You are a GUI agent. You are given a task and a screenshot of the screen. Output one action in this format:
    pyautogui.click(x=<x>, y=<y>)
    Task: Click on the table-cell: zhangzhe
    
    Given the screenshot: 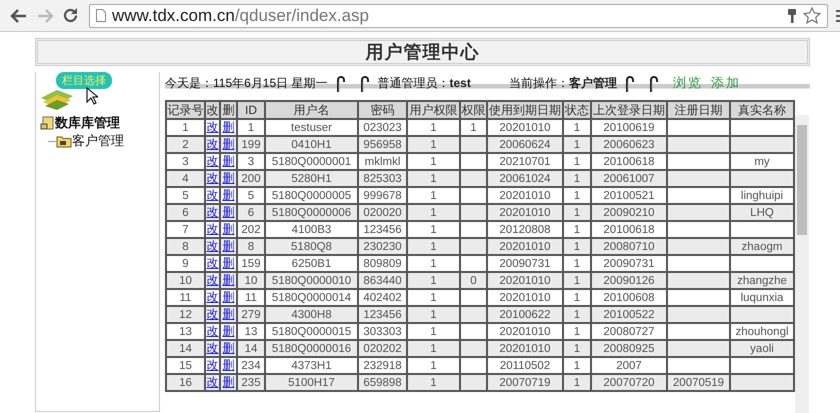 What is the action you would take?
    pyautogui.click(x=762, y=280)
    